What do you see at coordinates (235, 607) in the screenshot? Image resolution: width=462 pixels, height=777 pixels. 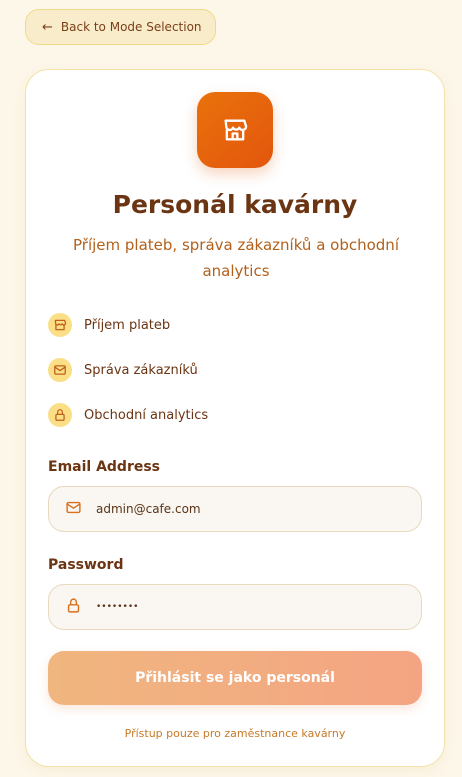 I see `password-field: ••••••••` at bounding box center [235, 607].